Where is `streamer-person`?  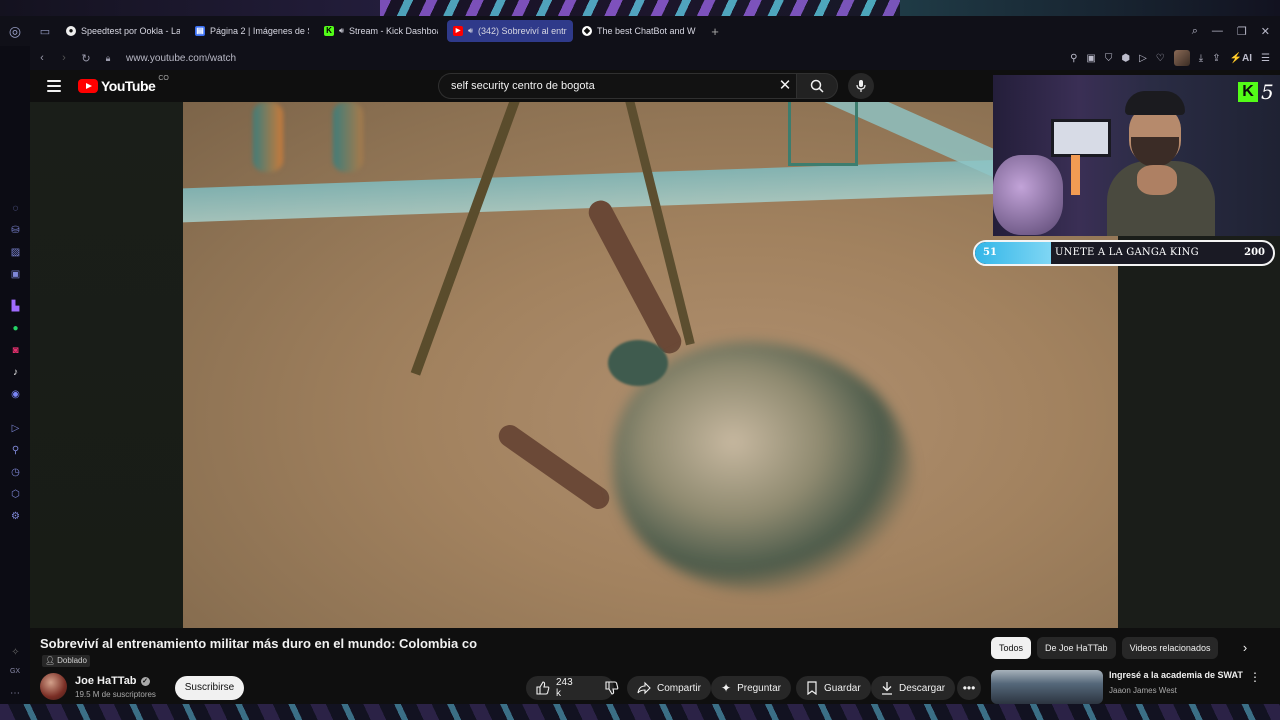 streamer-person is located at coordinates (1163, 160).